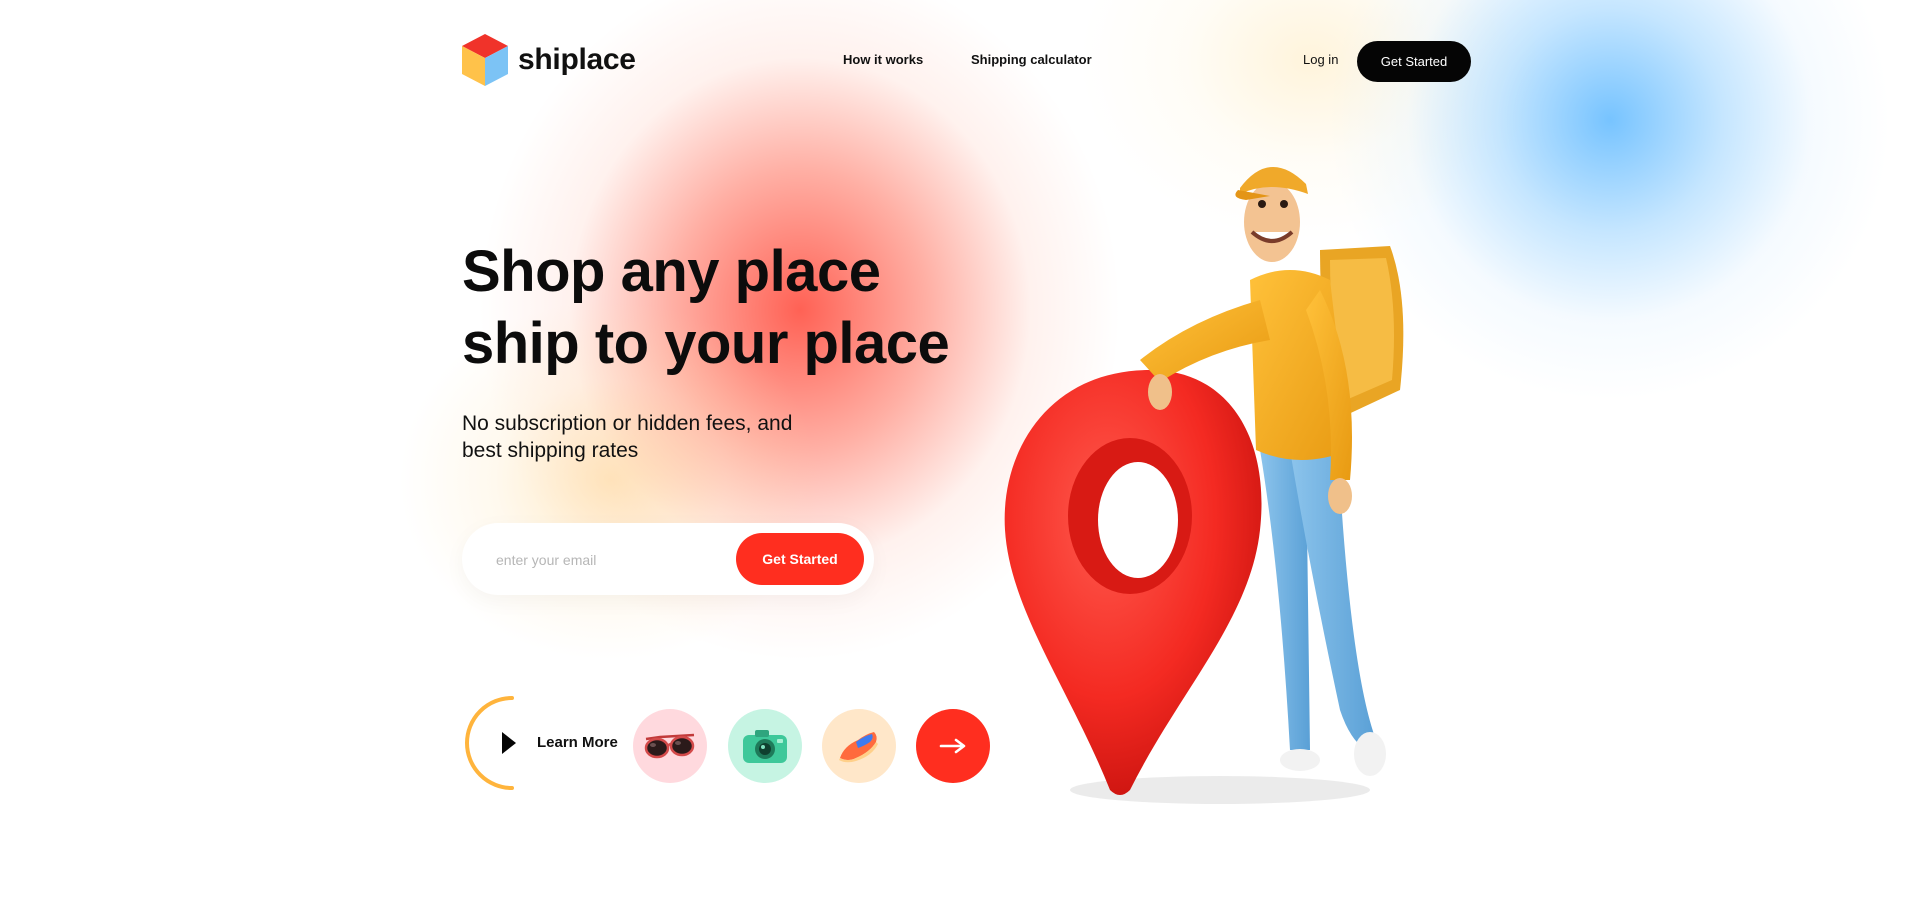 The height and width of the screenshot is (924, 1920). I want to click on hero-subtitle-line-1: No subscription or hidden fees, and, so click(627, 423).